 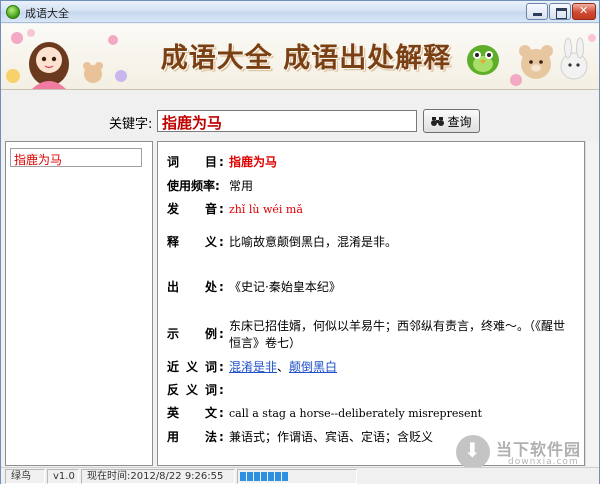 I want to click on detail-scrollbar, so click(x=592, y=303).